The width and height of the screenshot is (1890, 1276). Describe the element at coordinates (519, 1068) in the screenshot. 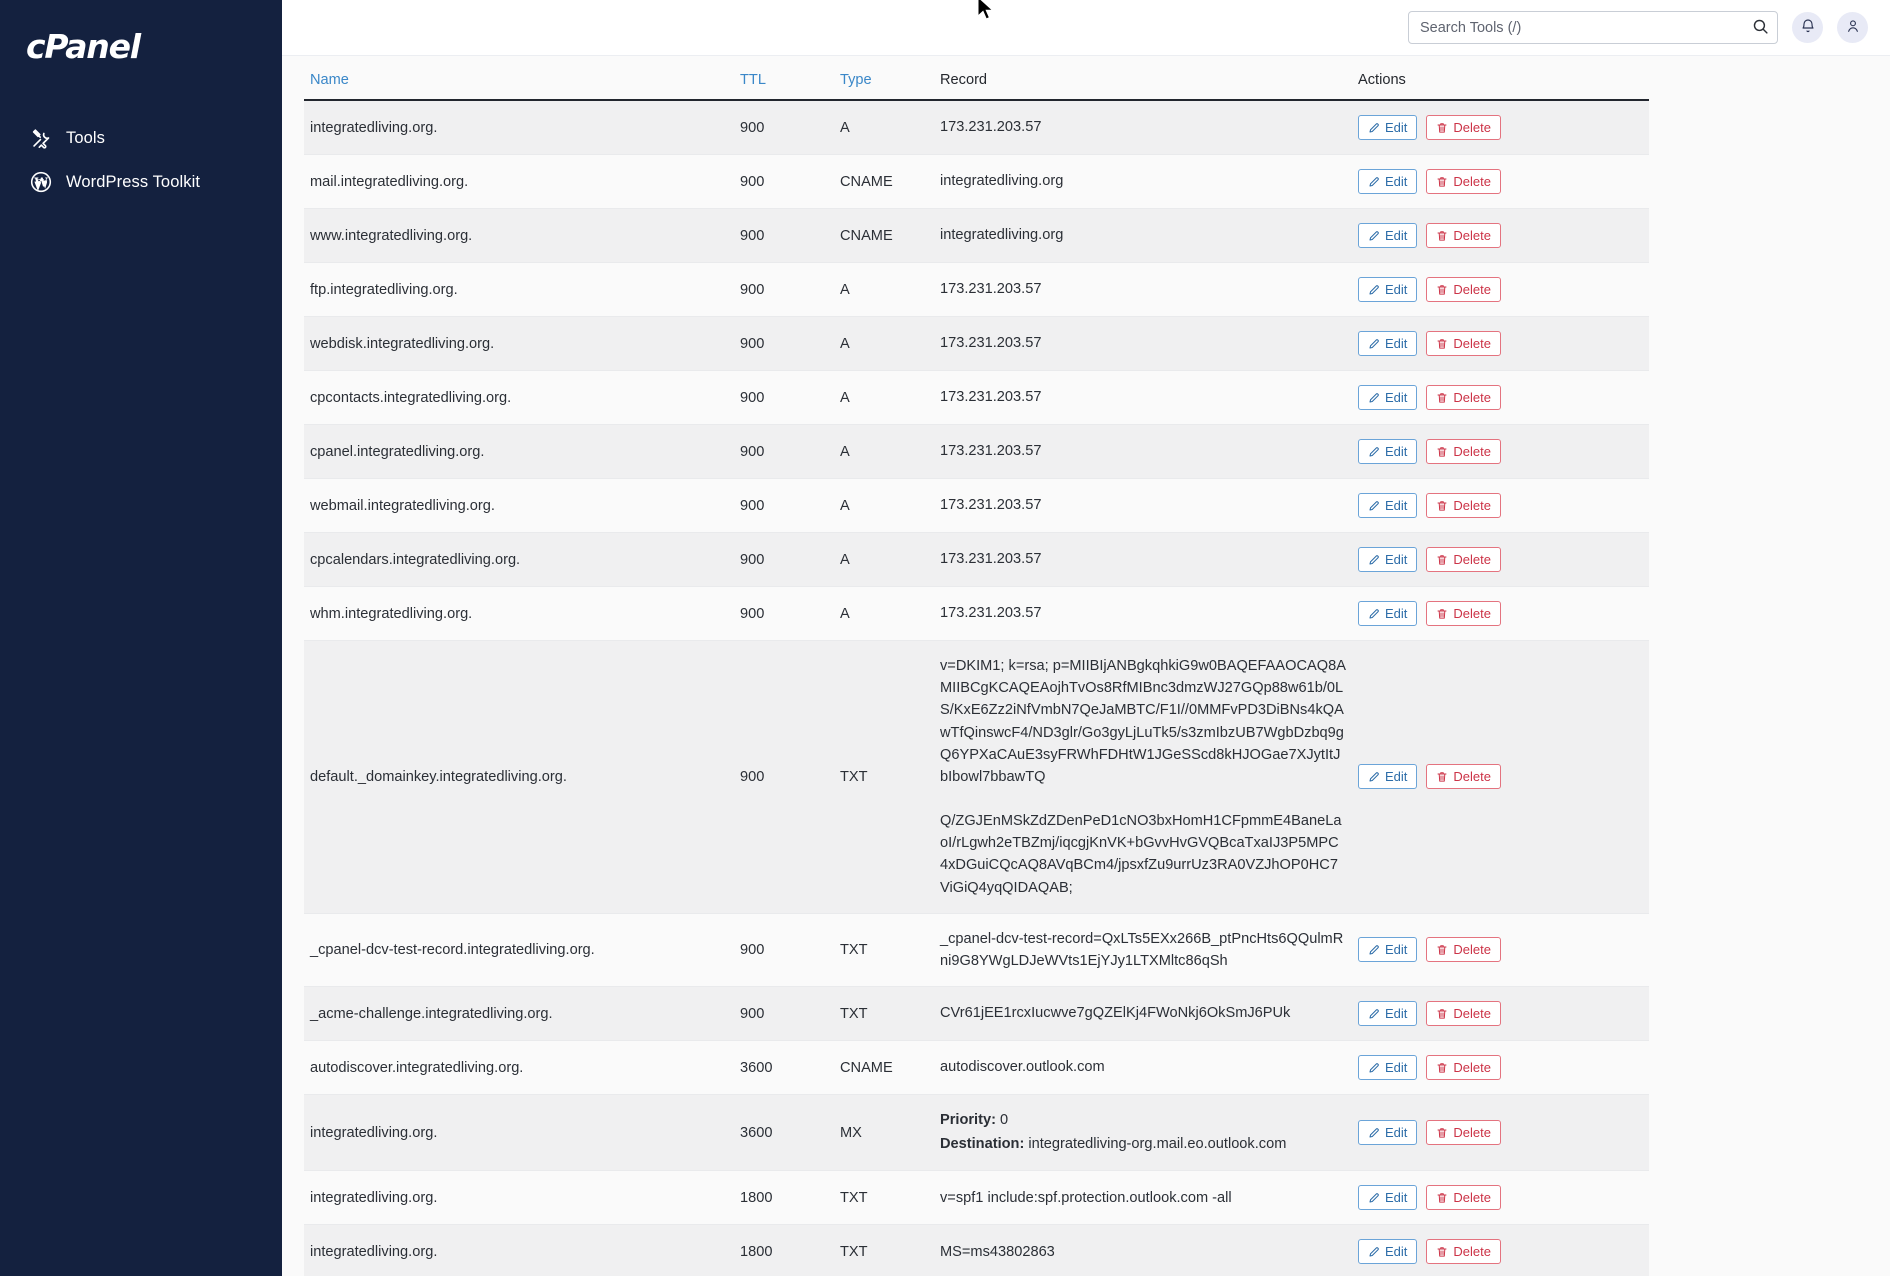

I see `cell-record-name: autodiscover.integratedliving.org.` at that location.